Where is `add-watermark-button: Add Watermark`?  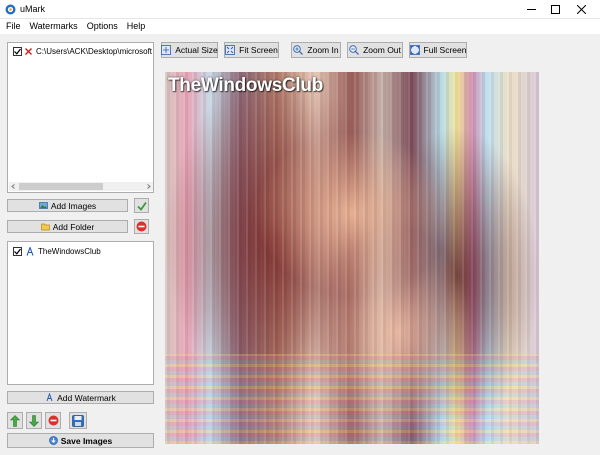 add-watermark-button: Add Watermark is located at coordinates (80, 397).